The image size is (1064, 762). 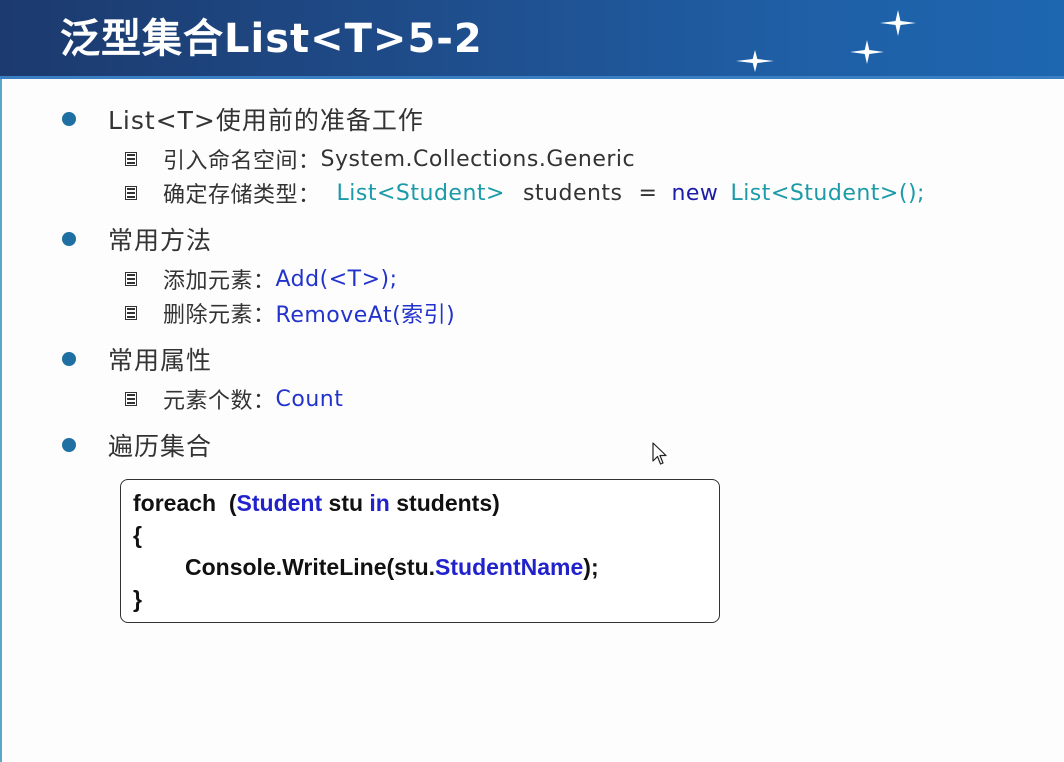 I want to click on code-type: List<Student>, so click(x=420, y=193).